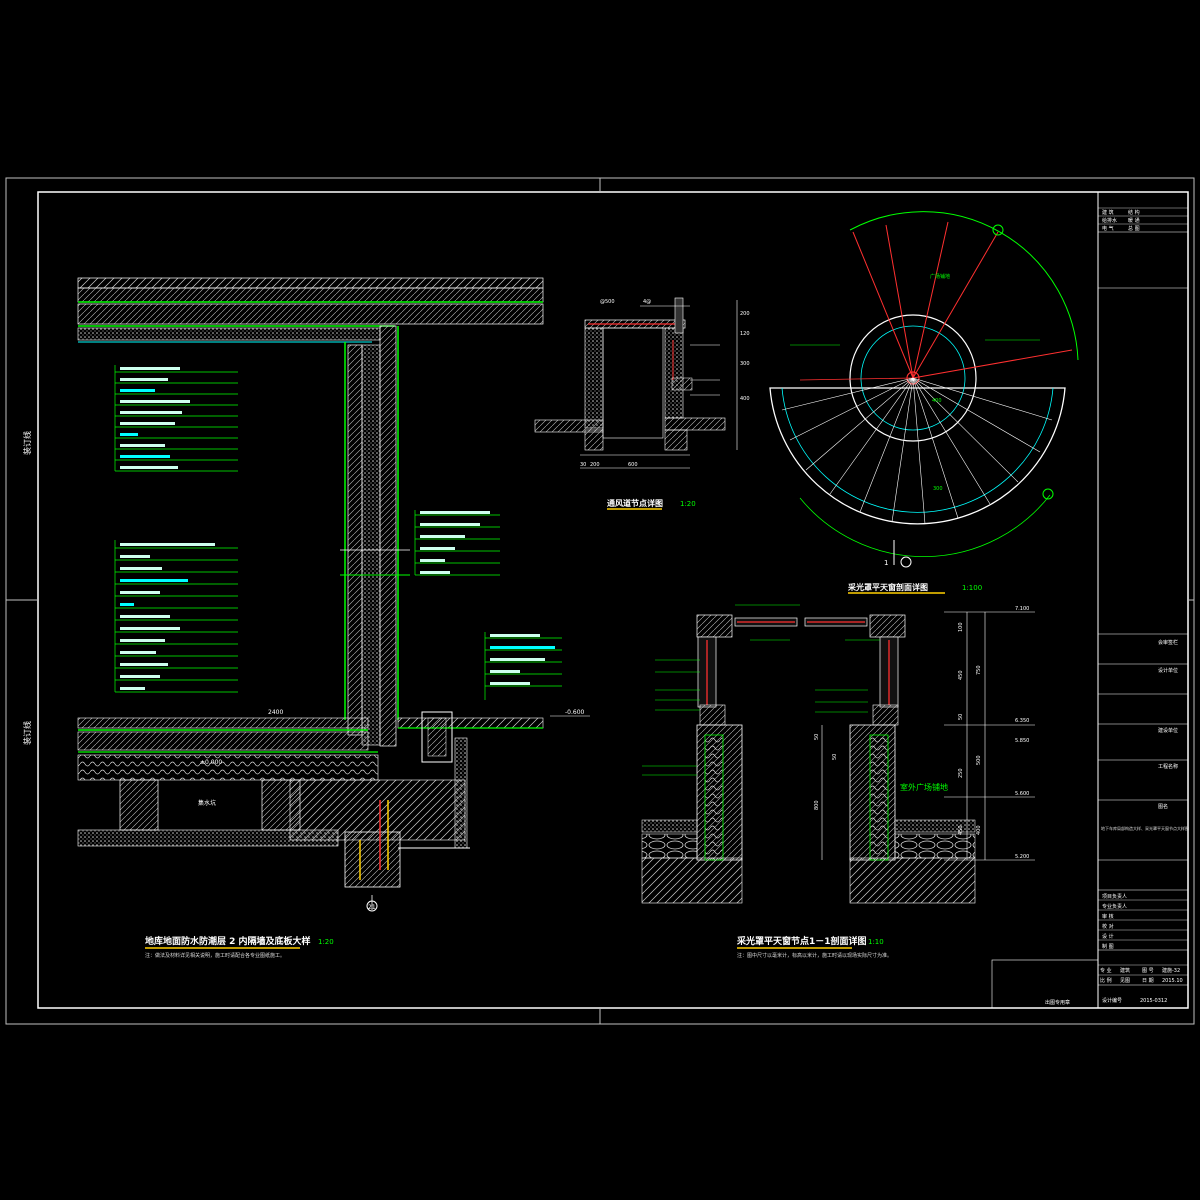  I want to click on tb-b-r1c3: 2015.10, so click(1172, 981).